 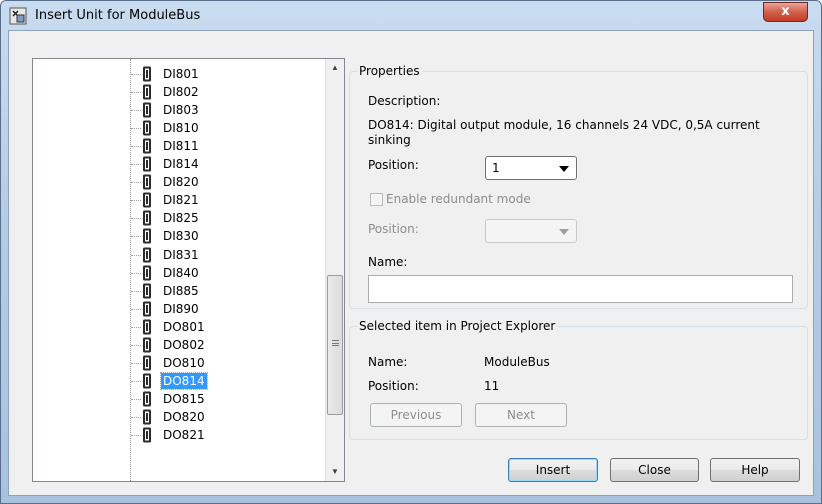 What do you see at coordinates (335, 345) in the screenshot?
I see `scrollbar-thumb` at bounding box center [335, 345].